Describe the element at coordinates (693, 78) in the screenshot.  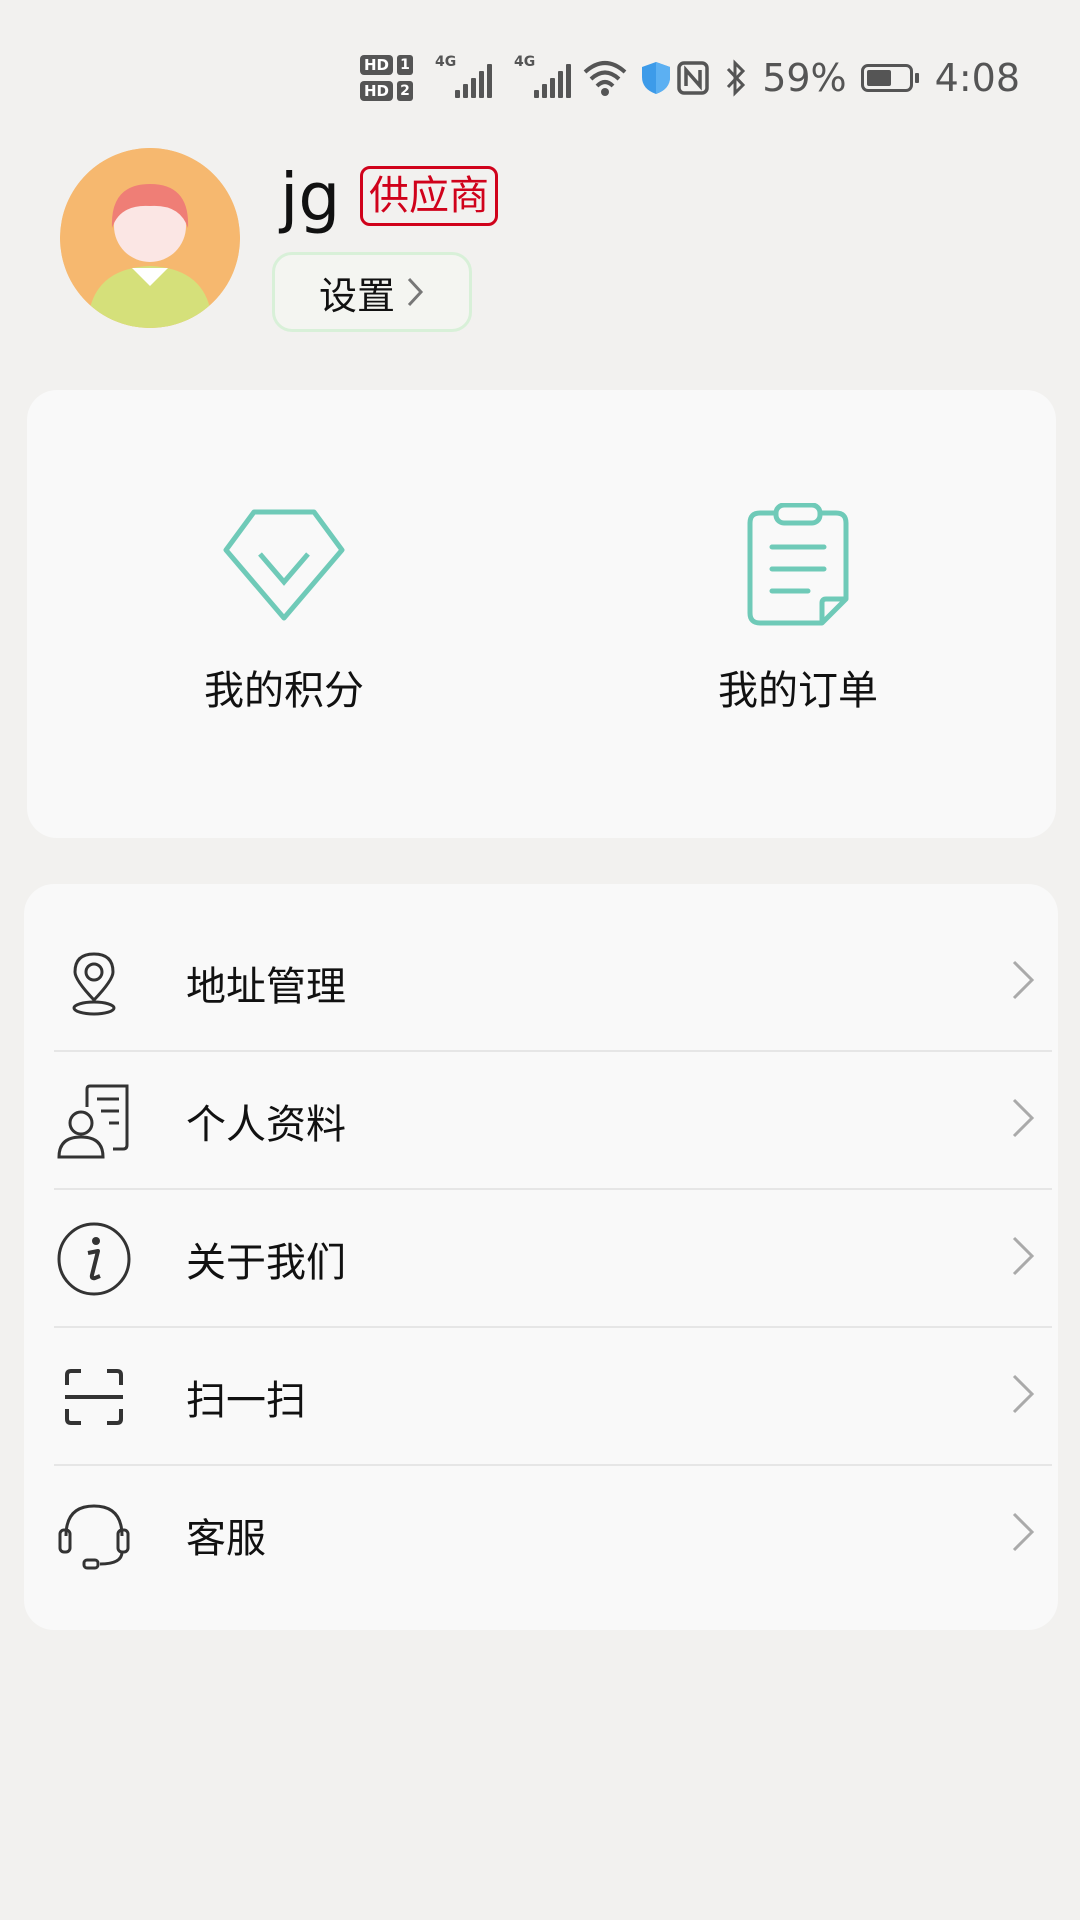
I see `nfc-icon` at that location.